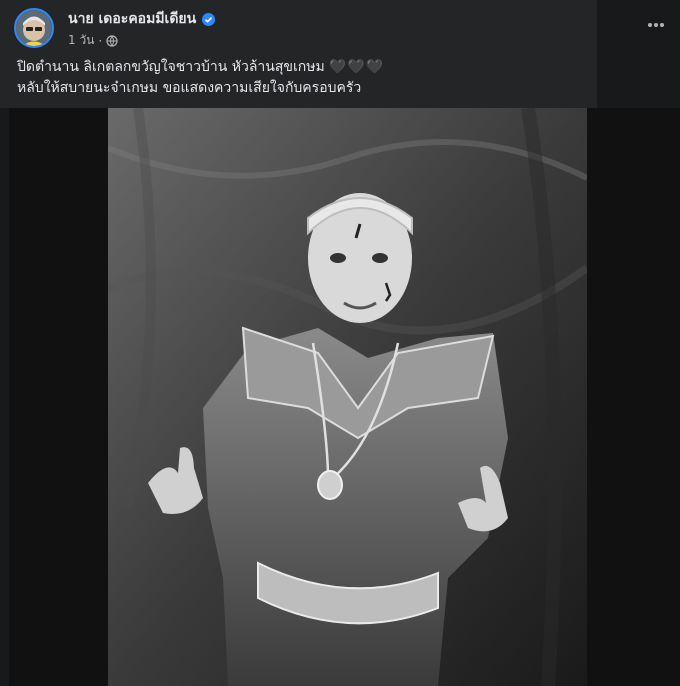 Image resolution: width=680 pixels, height=686 pixels. What do you see at coordinates (81, 40) in the screenshot?
I see `post-timestamp: 1 วัน` at bounding box center [81, 40].